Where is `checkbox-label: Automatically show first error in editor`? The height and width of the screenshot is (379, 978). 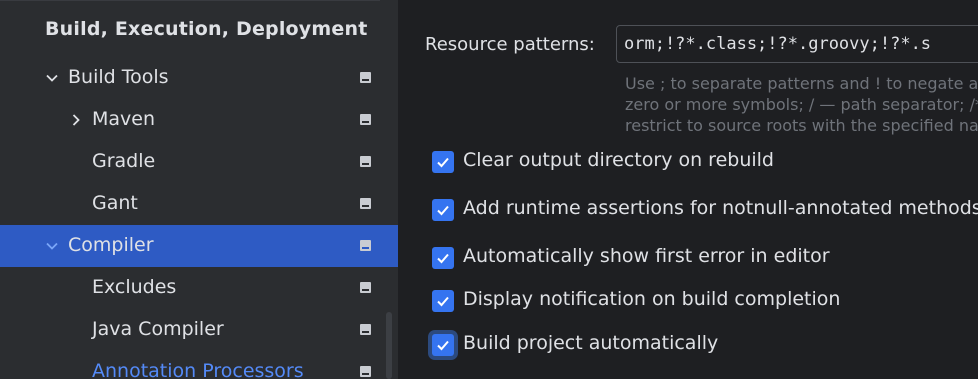 checkbox-label: Automatically show first error in editor is located at coordinates (646, 256).